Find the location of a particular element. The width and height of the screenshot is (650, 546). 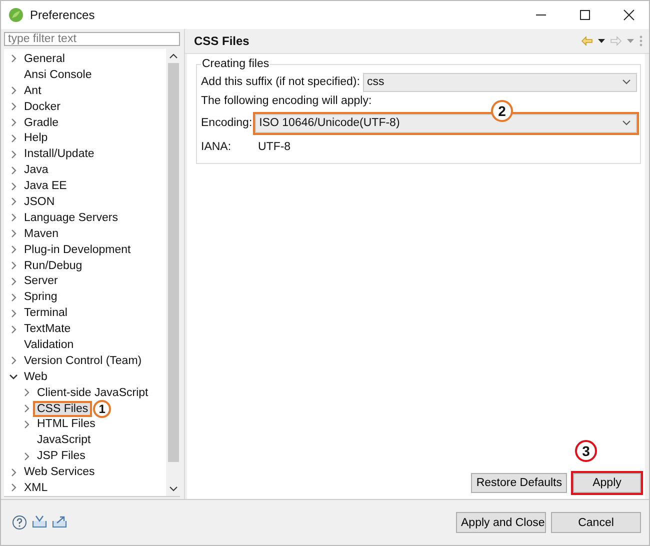

tree-item: Ansi Console is located at coordinates (58, 74).